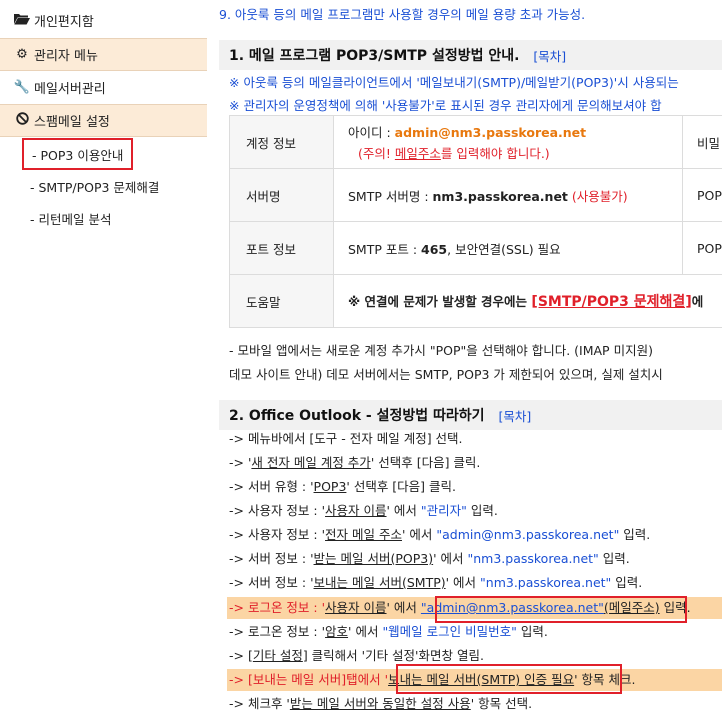 This screenshot has width=722, height=717. Describe the element at coordinates (277, 534) in the screenshot. I see `step-text: -> 사용자 정보 : '` at that location.